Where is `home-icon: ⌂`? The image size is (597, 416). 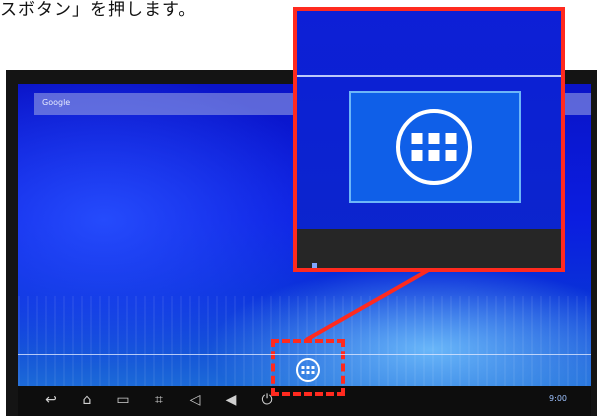 home-icon: ⌂ is located at coordinates (87, 400).